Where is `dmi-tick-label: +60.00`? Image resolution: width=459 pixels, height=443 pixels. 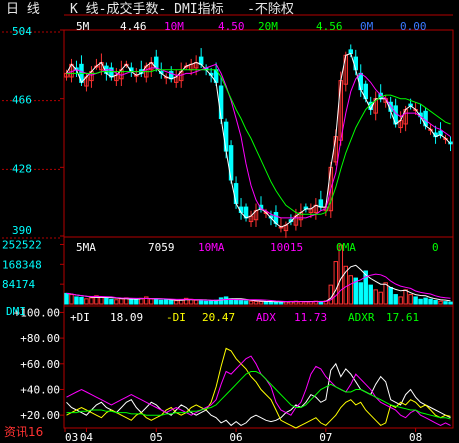 dmi-tick-label: +60.00 is located at coordinates (40, 364).